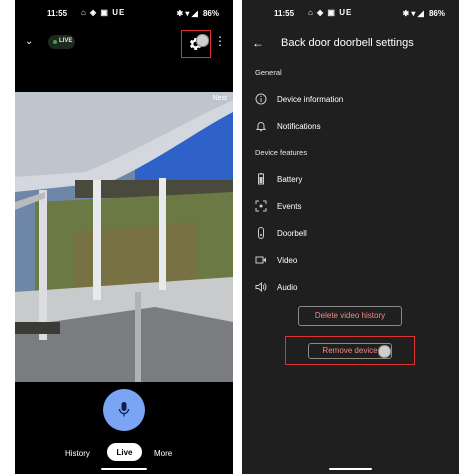  What do you see at coordinates (261, 233) in the screenshot?
I see `doorbell-icon` at bounding box center [261, 233].